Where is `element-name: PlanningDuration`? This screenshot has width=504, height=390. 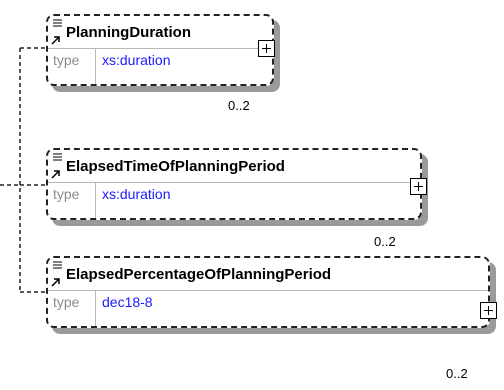 element-name: PlanningDuration is located at coordinates (128, 32).